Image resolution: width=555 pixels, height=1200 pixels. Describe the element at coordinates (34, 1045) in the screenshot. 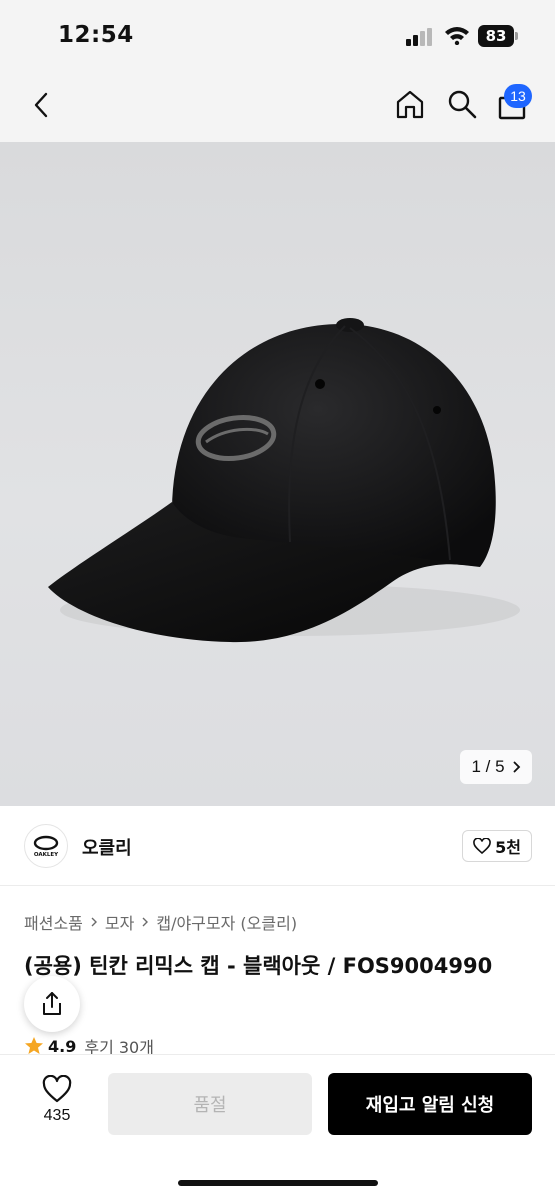

I see `star-icon` at that location.